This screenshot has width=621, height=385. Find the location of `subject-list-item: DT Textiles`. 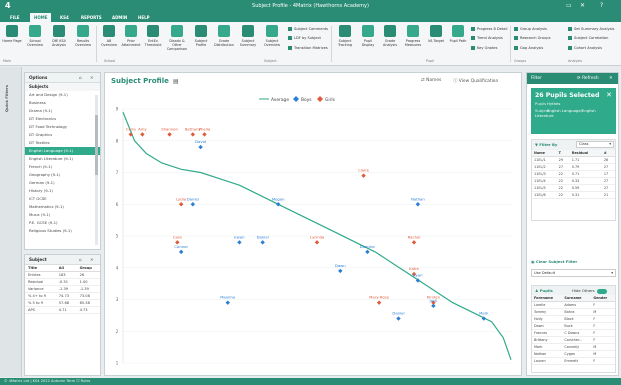

subject-list-item: DT Textiles is located at coordinates (62, 143).